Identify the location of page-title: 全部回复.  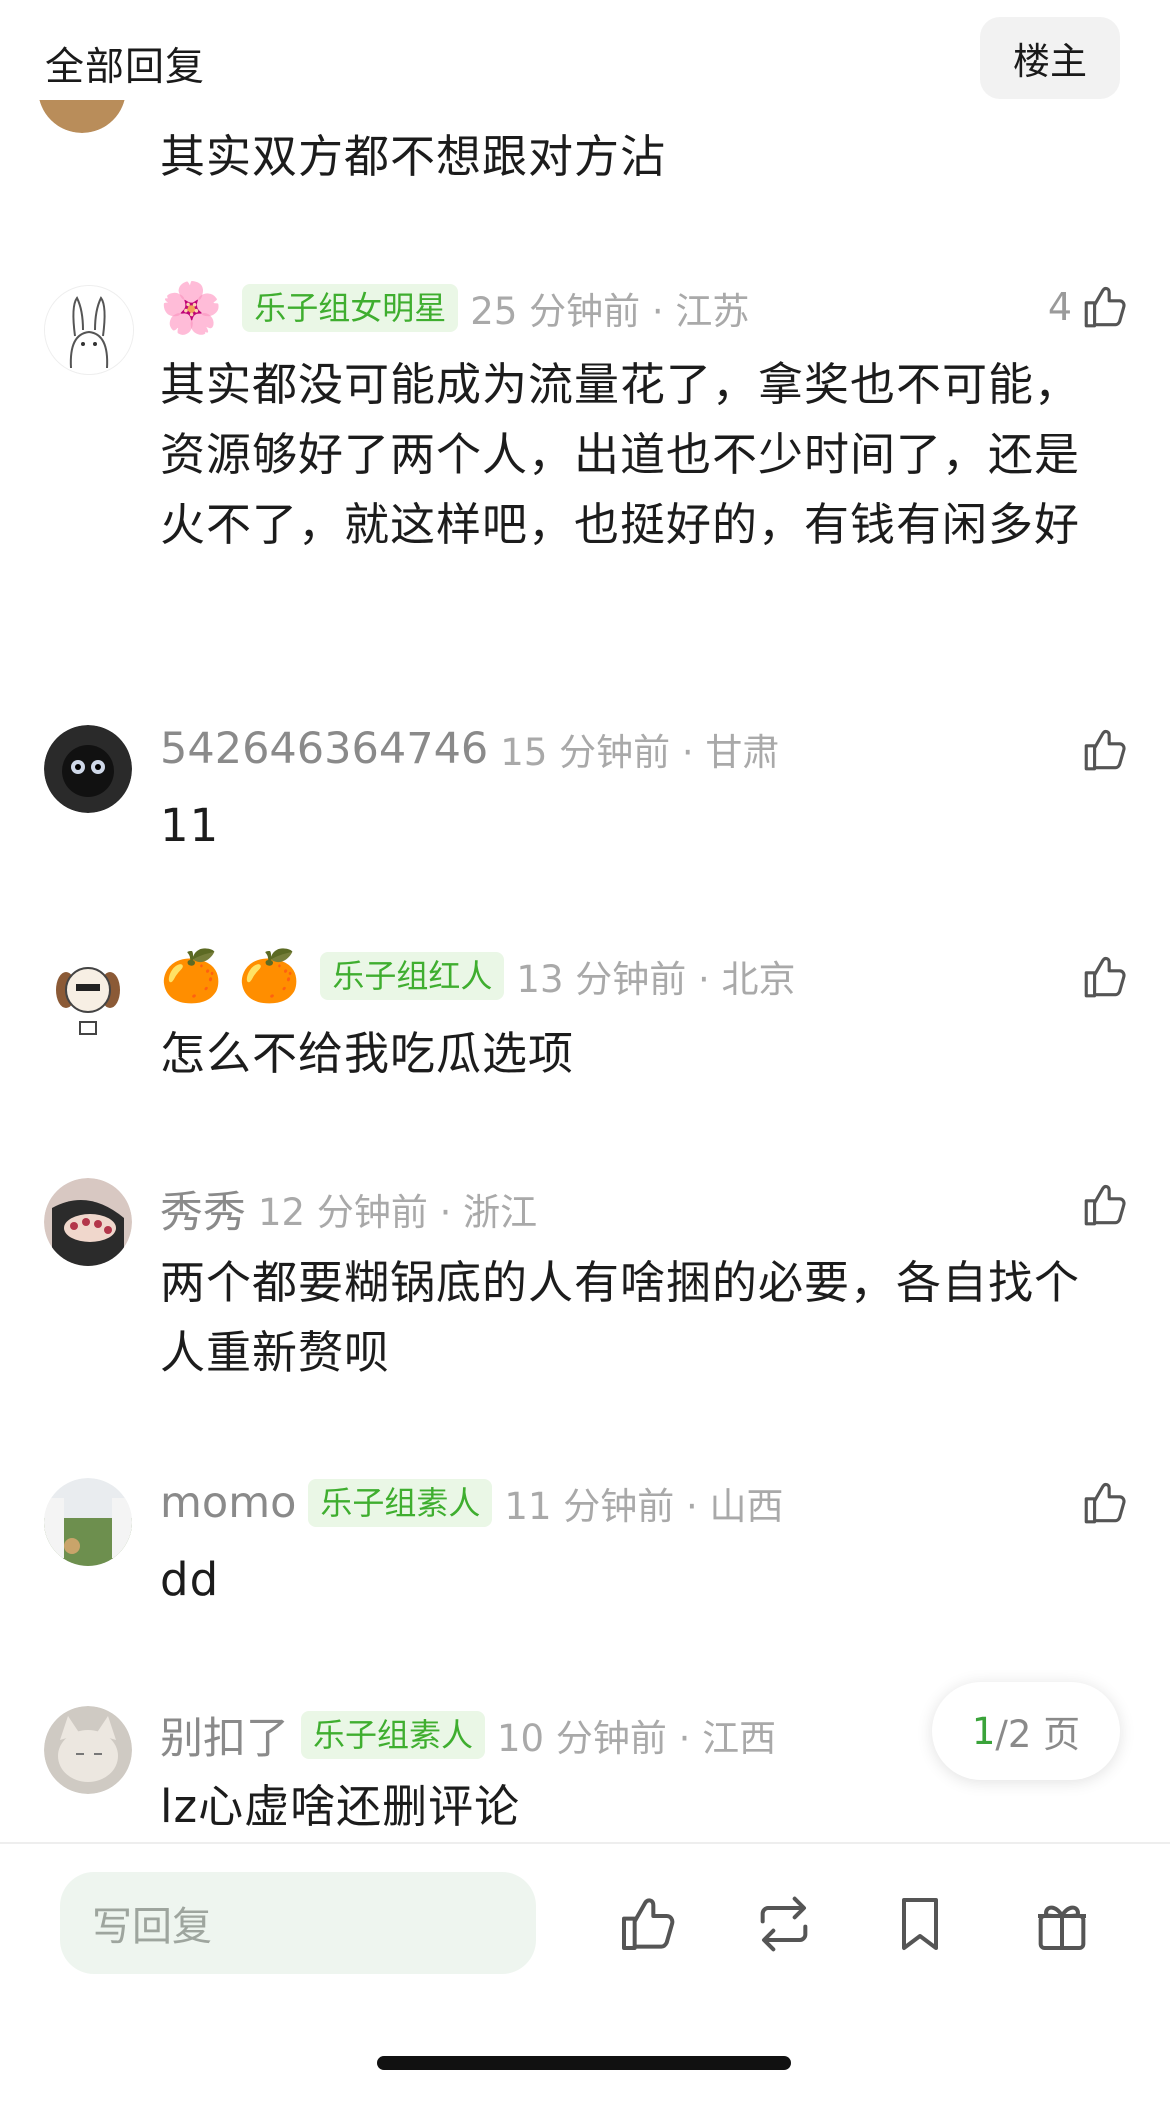
(125, 67).